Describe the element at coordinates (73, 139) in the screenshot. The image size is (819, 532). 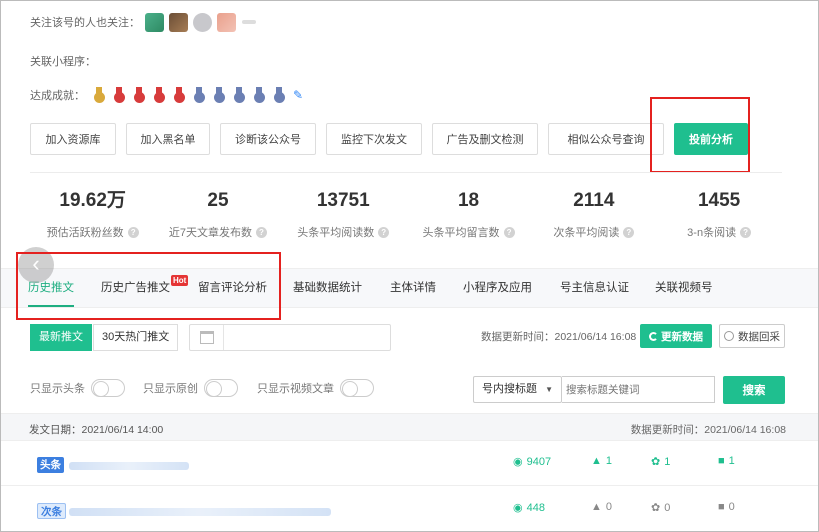
I see `add-to-library-button: 加入资源库` at that location.